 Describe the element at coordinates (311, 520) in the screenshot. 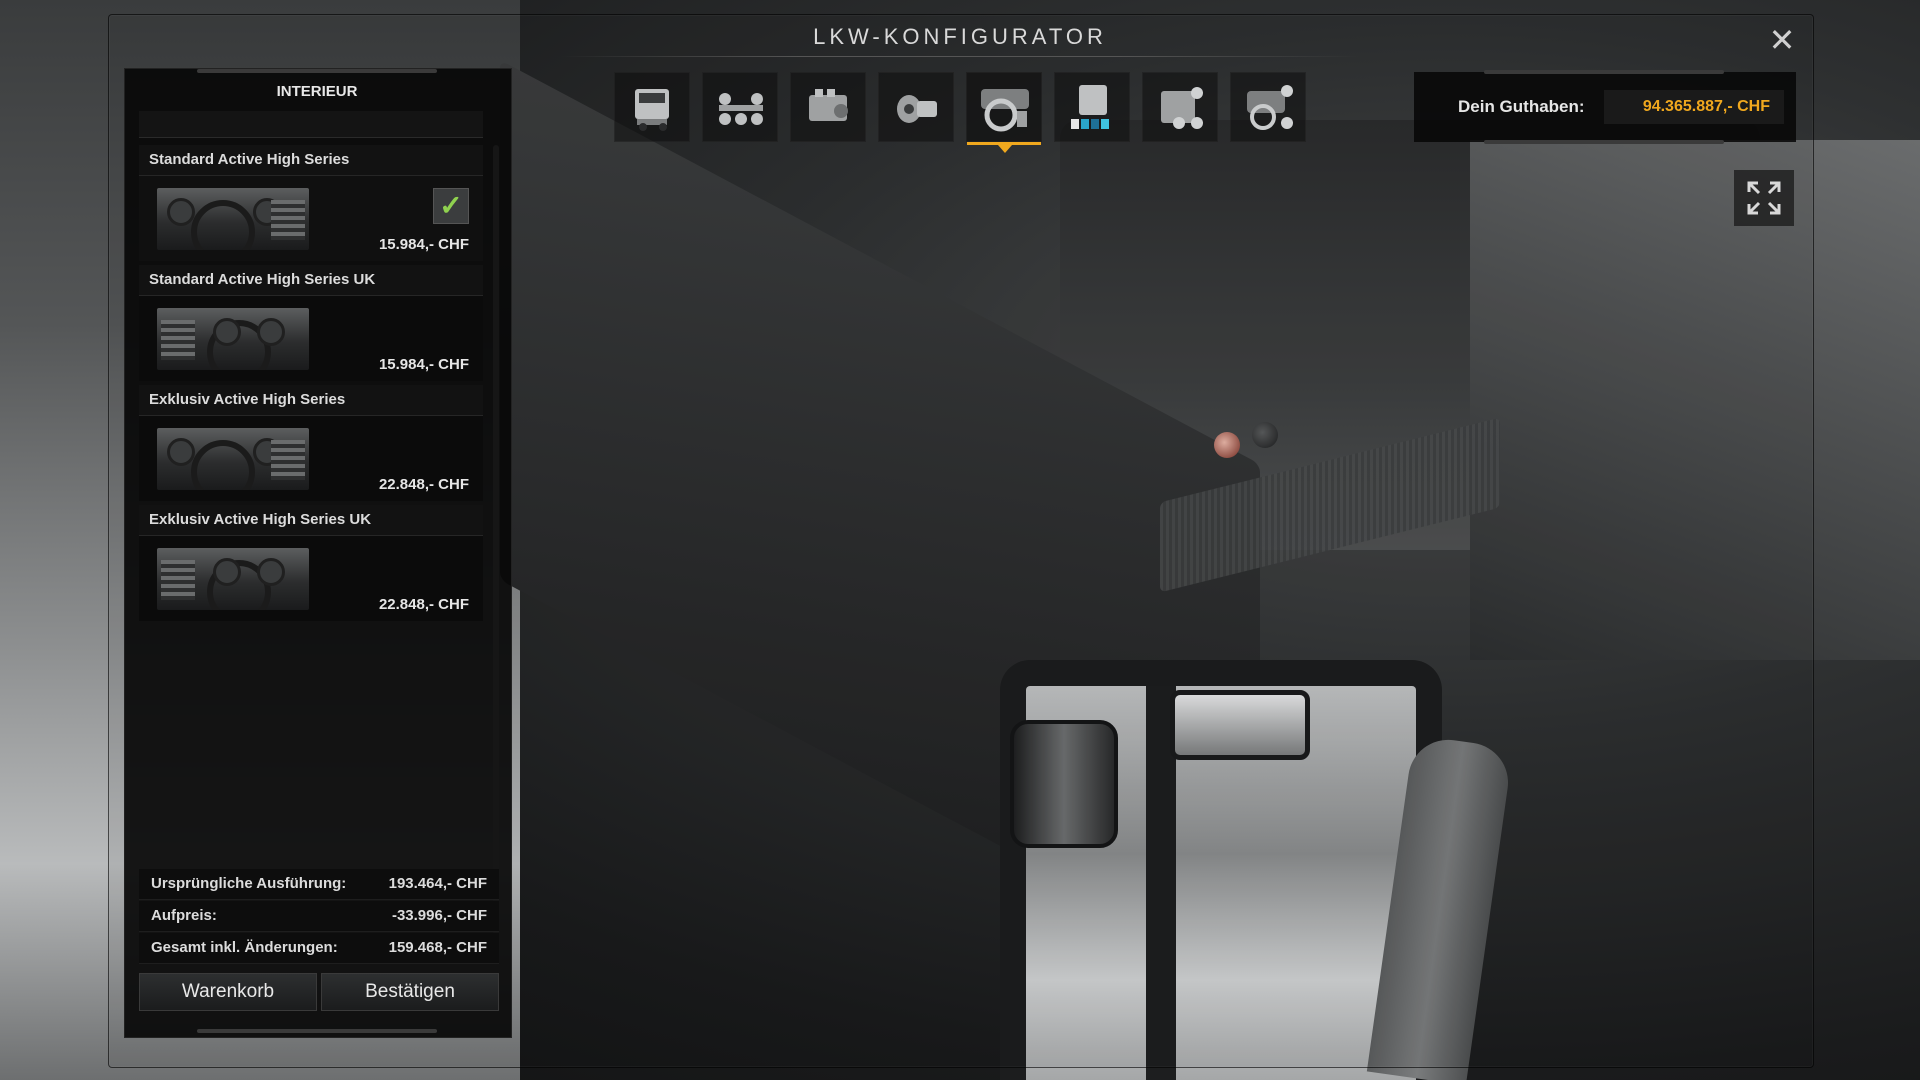

I see `option-title: Exklusiv Active High Series UK` at that location.